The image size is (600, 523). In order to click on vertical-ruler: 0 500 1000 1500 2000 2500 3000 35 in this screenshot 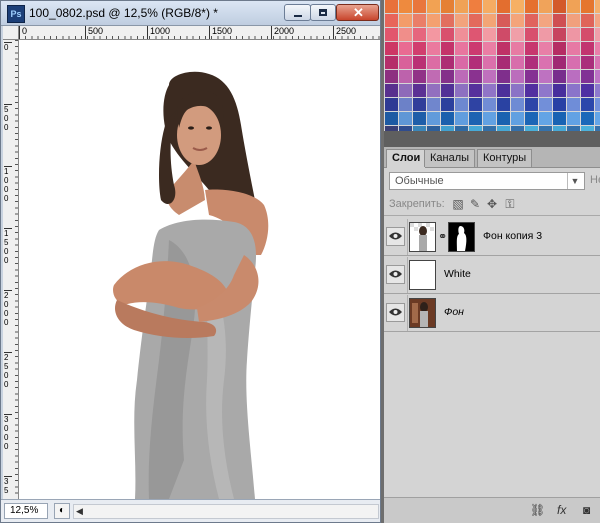, I will do `click(11, 269)`.